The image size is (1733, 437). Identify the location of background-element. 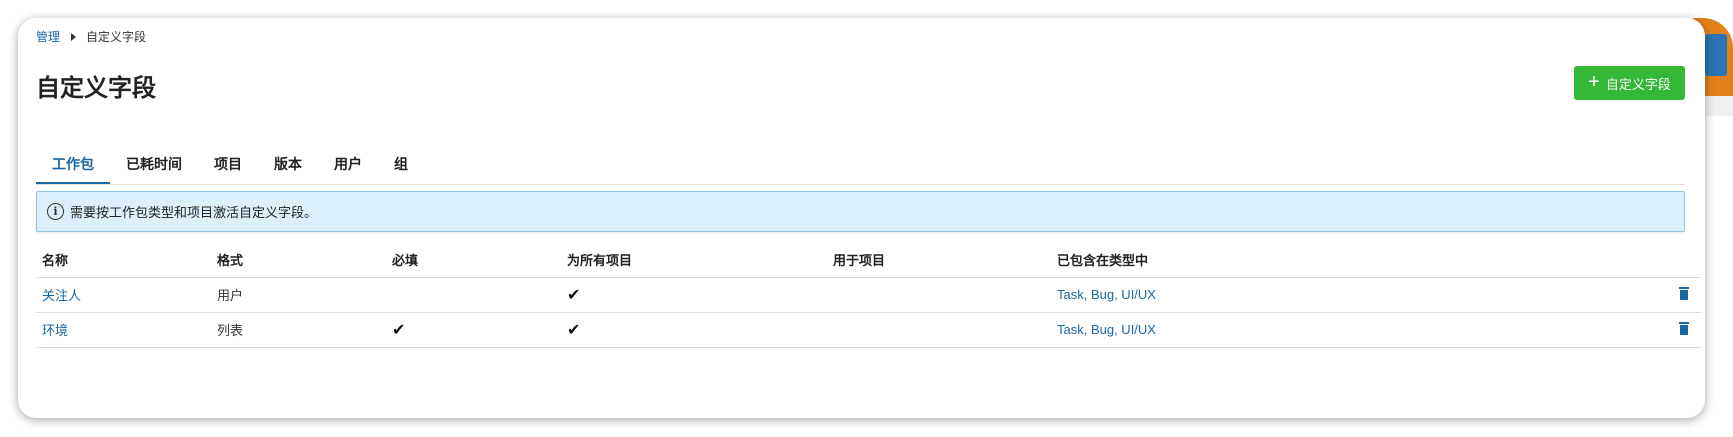
(1716, 55).